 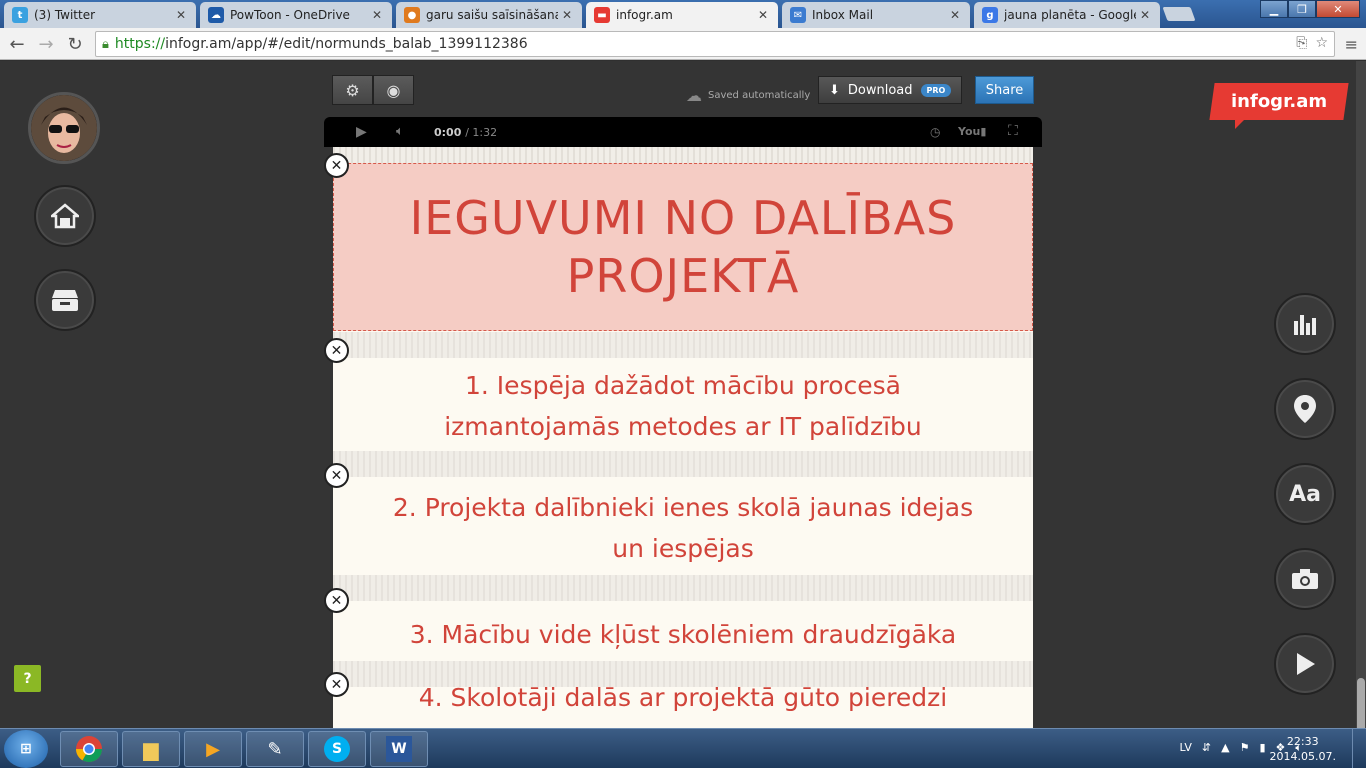 I want to click on current-time: 0:00, so click(x=448, y=132).